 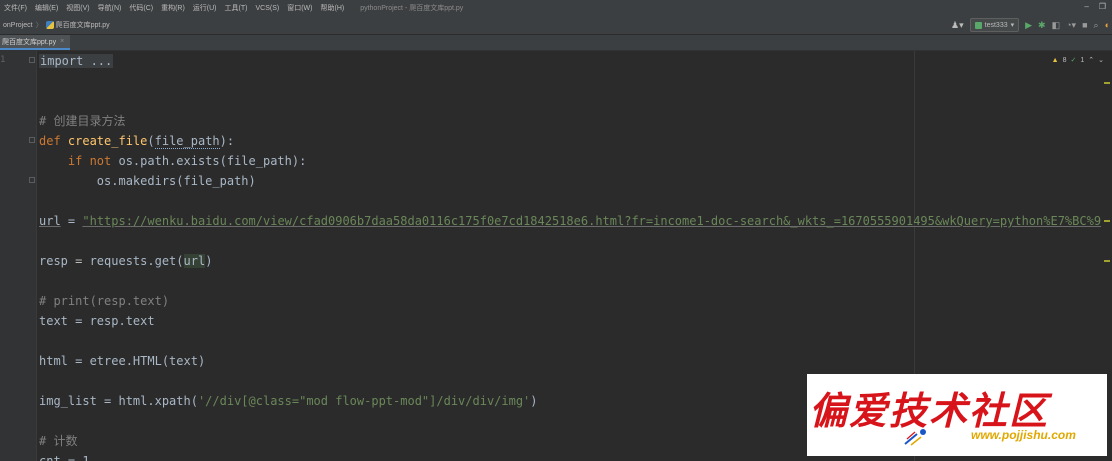 I want to click on restore-icon: ❐, so click(x=1102, y=6).